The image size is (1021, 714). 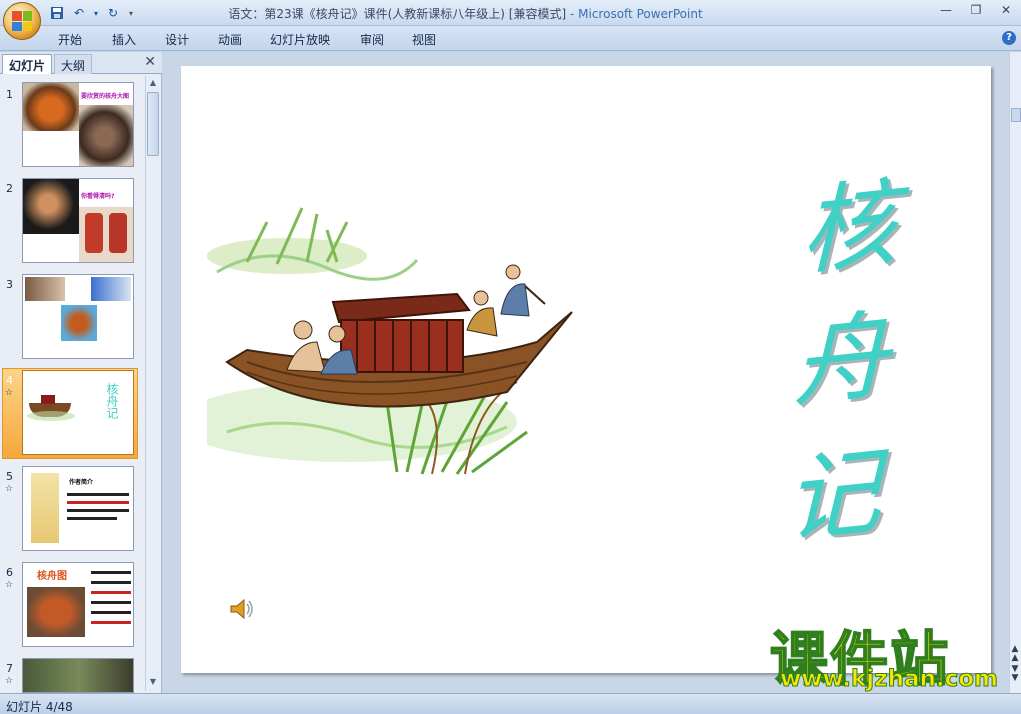 I want to click on slide-title-char-2: 舟, so click(x=841, y=360).